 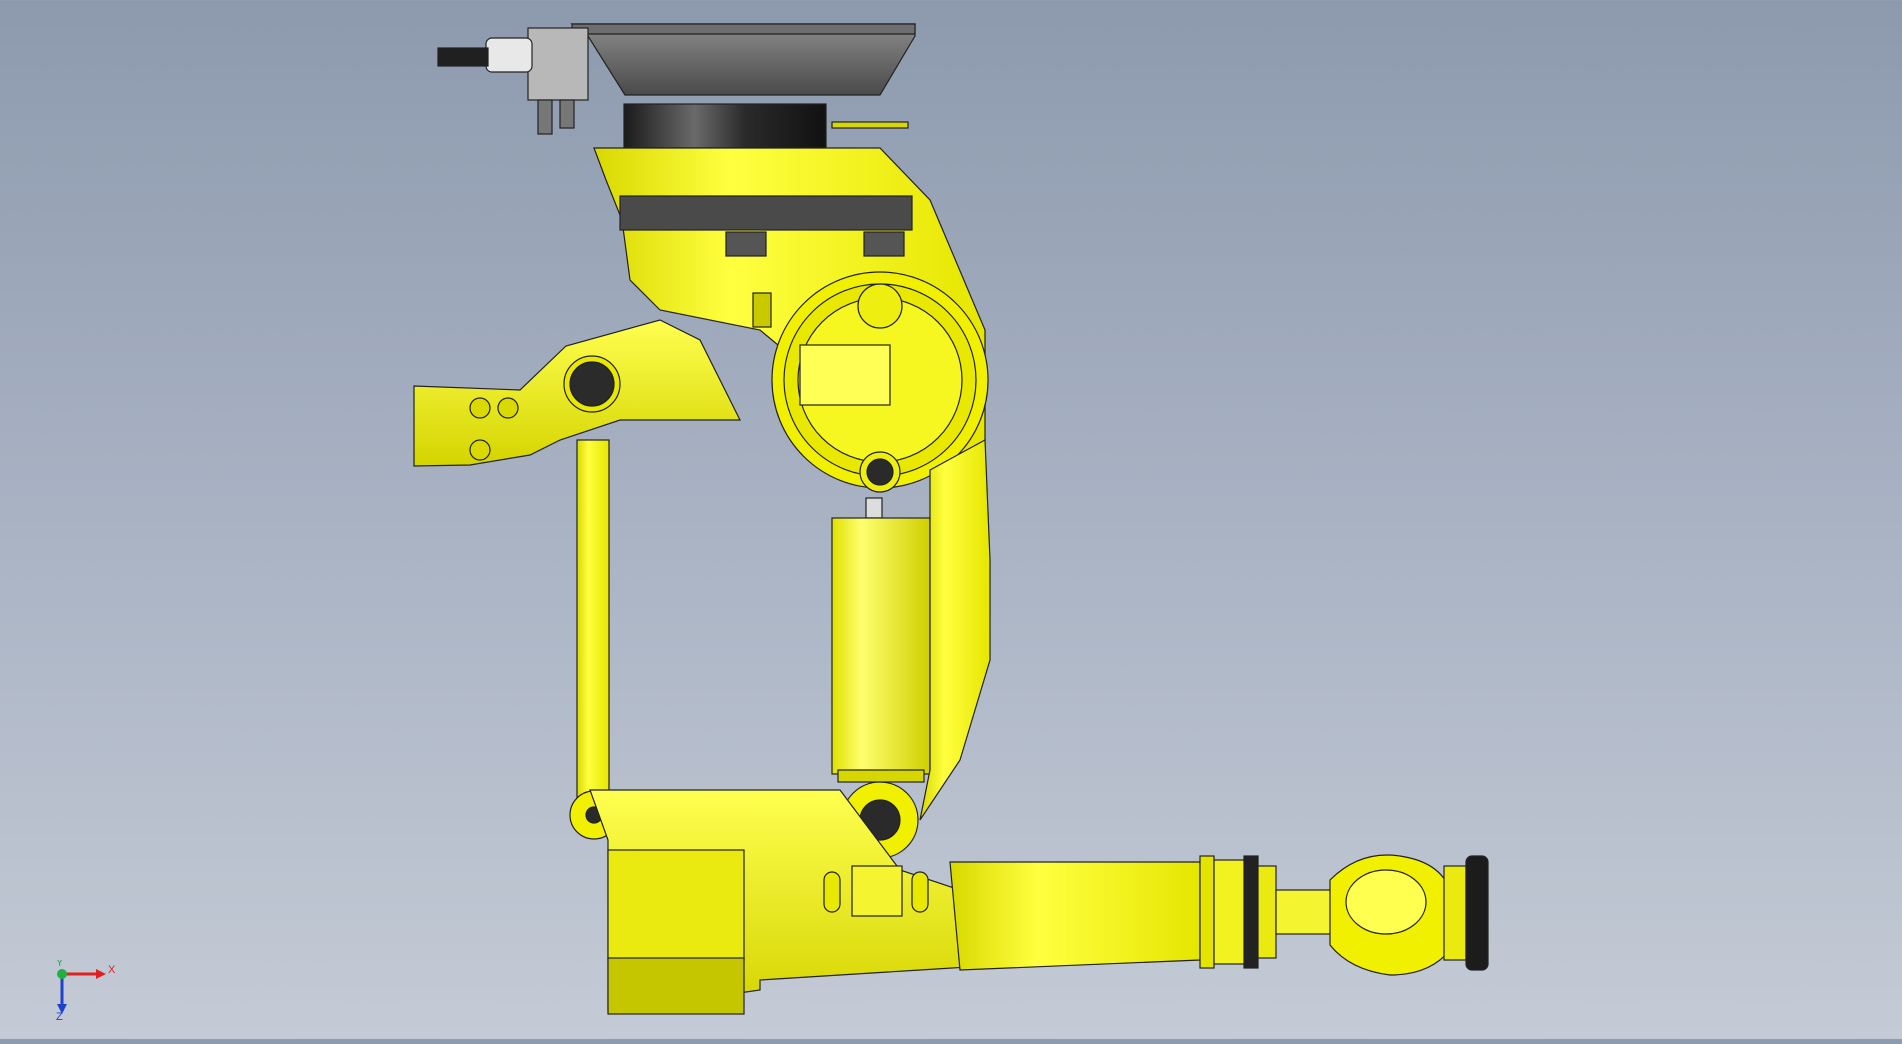 I want to click on vertical-link, so click(x=594, y=639).